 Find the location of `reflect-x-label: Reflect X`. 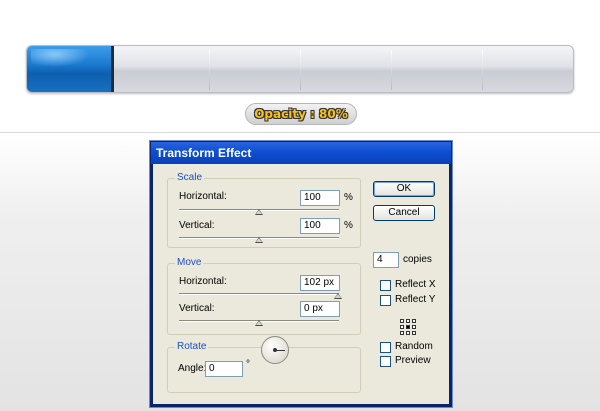

reflect-x-label: Reflect X is located at coordinates (415, 284).